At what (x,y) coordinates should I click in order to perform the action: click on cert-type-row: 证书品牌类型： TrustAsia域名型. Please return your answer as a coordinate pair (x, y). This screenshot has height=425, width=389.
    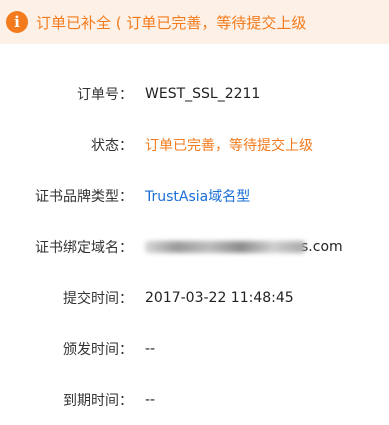
    Looking at the image, I should click on (194, 195).